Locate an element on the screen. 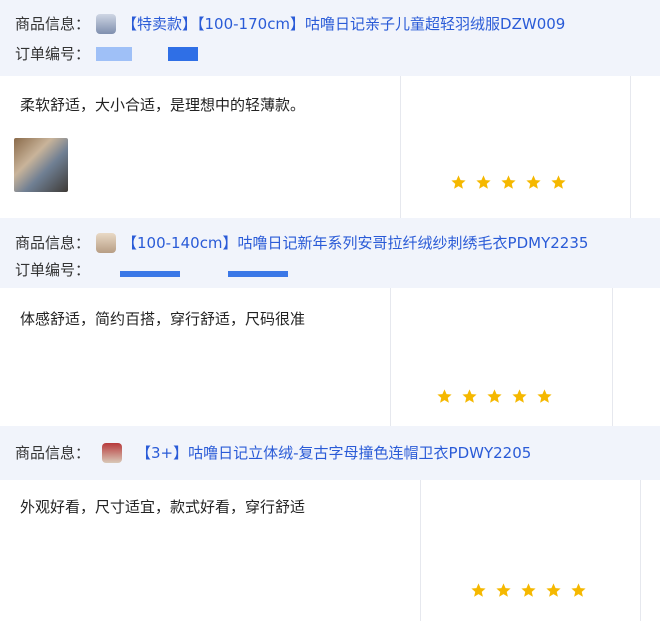  product-info-bar-3: 商品信息： 【3+】咕噜日记立体绒-复古字母撞色连帽卫衣PDWY2205 is located at coordinates (330, 453).